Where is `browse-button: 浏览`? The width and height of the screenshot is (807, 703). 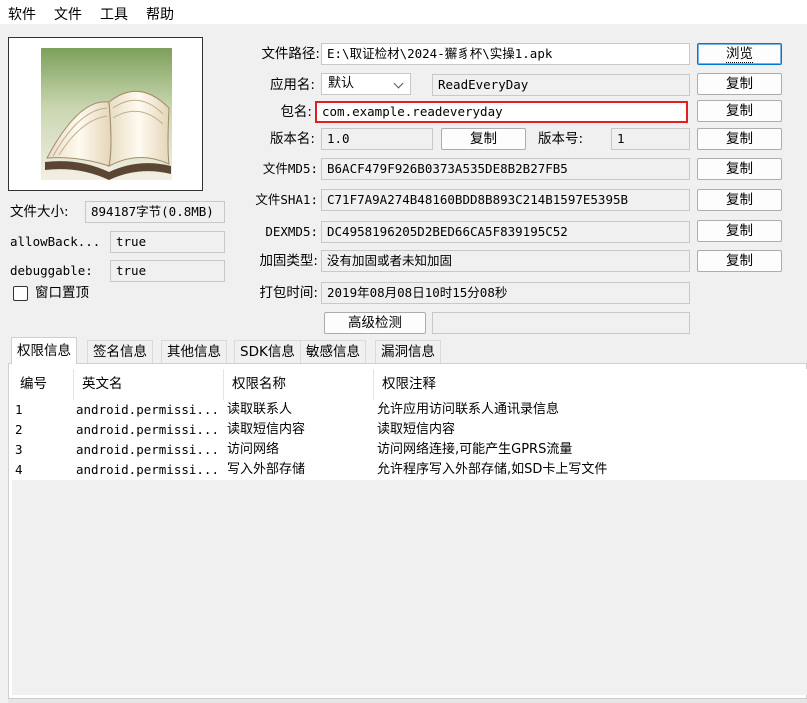 browse-button: 浏览 is located at coordinates (739, 54).